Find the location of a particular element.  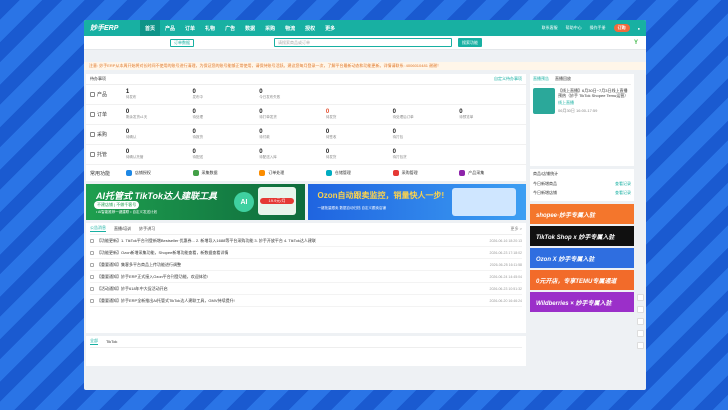

todo-cell: 0 待配送 is located at coordinates (226, 154).